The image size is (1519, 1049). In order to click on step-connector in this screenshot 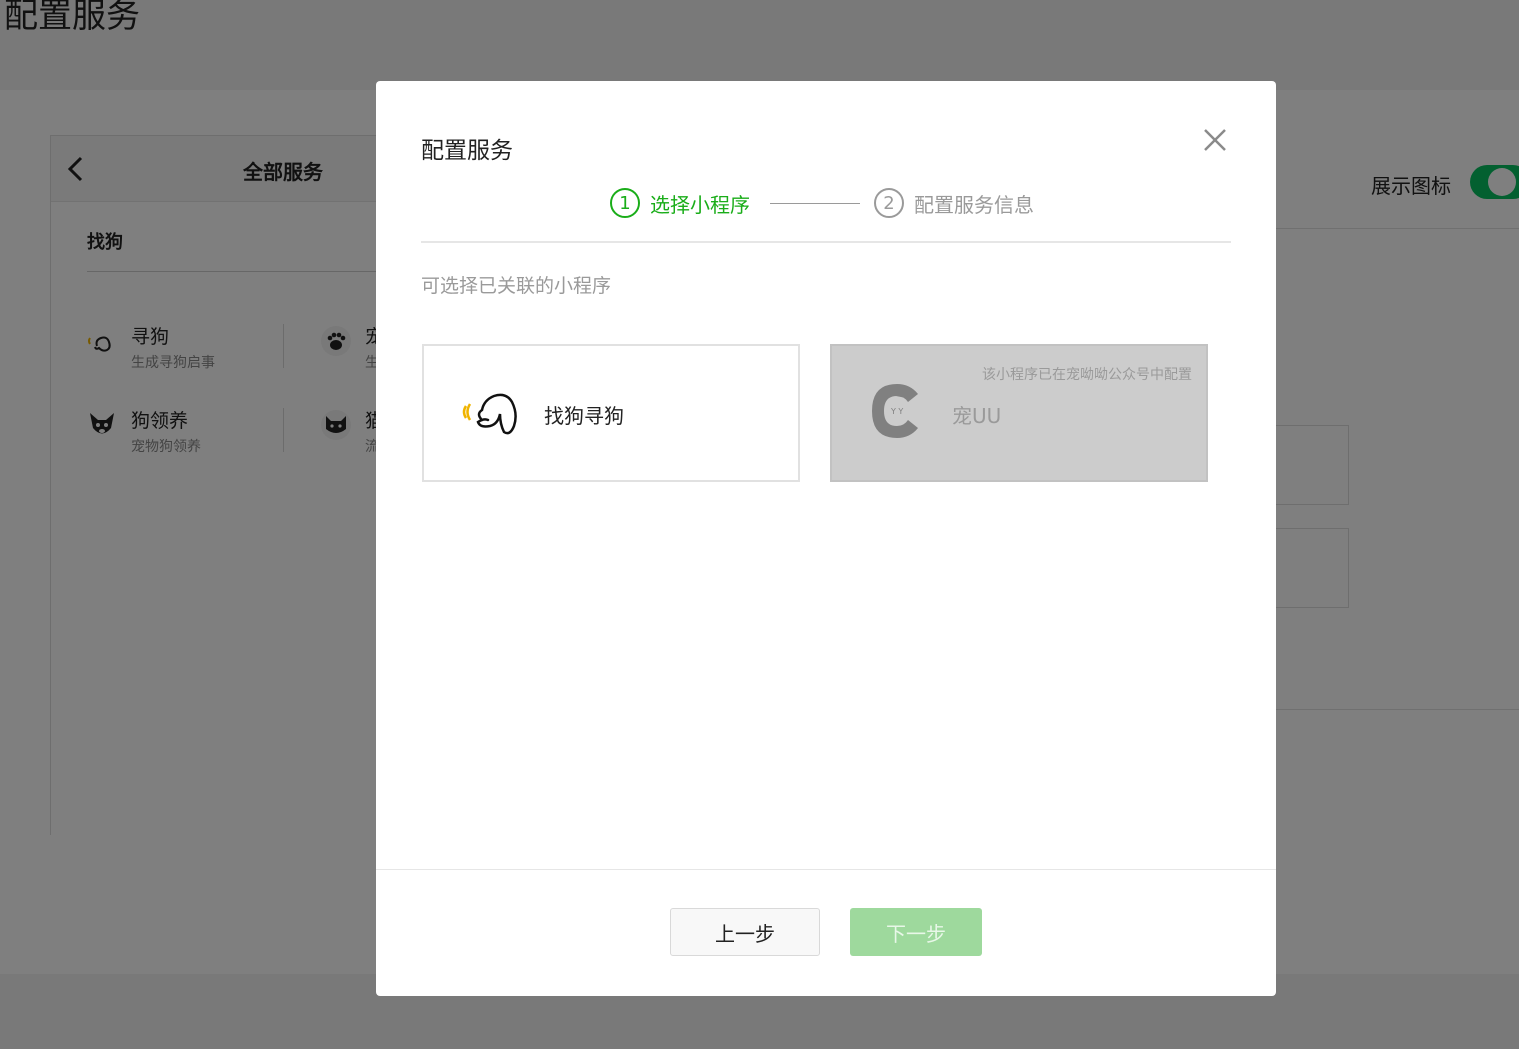, I will do `click(815, 203)`.